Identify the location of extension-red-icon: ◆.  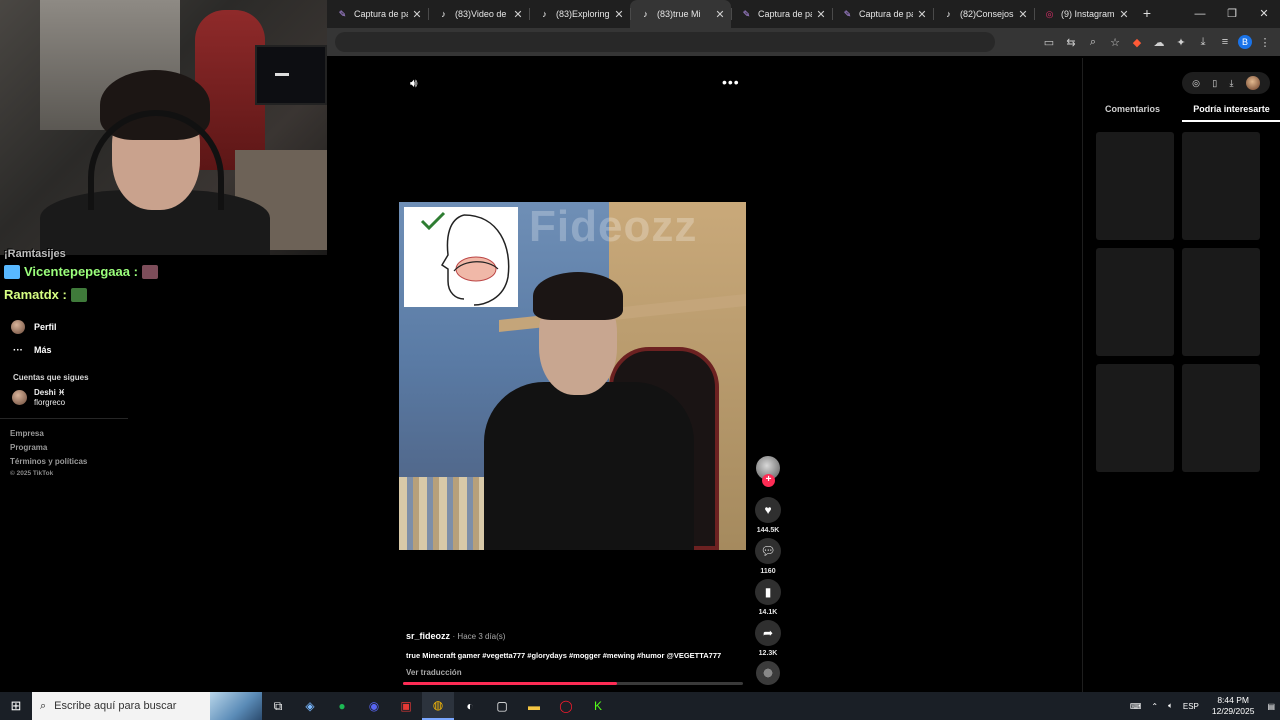
(1137, 42).